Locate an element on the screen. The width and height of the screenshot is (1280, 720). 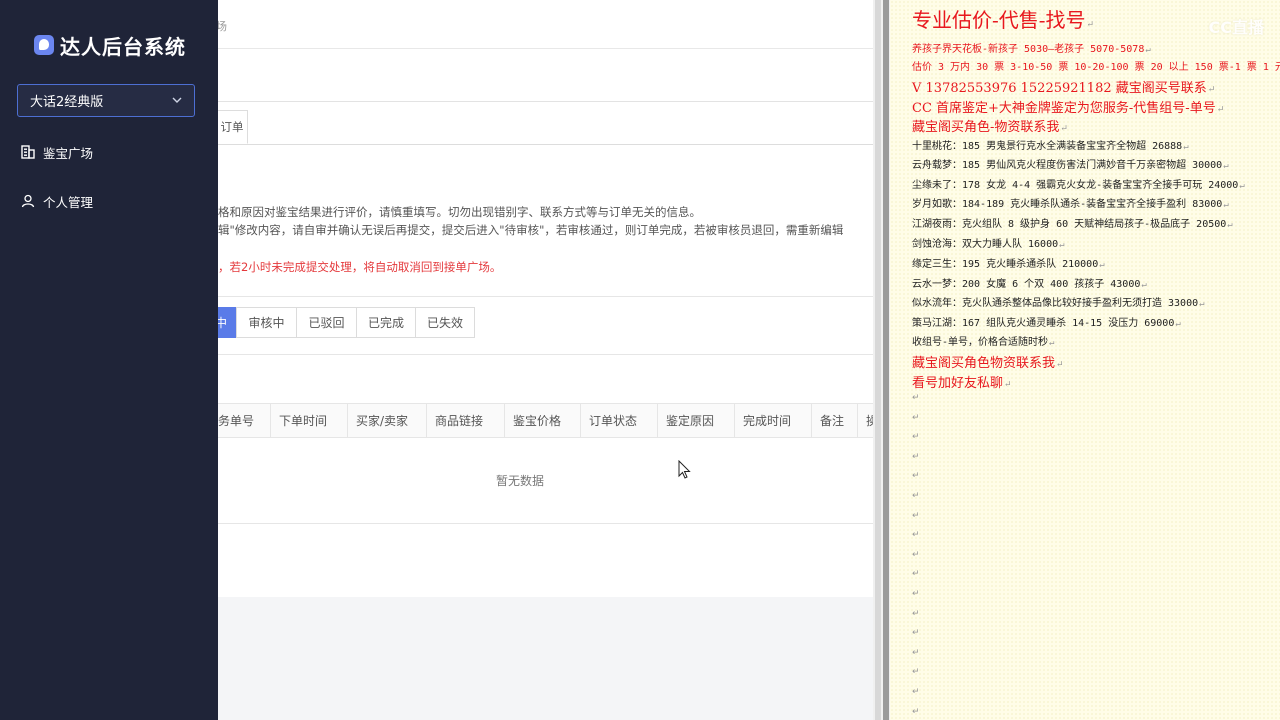
nav-label: 个人管理 is located at coordinates (68, 202).